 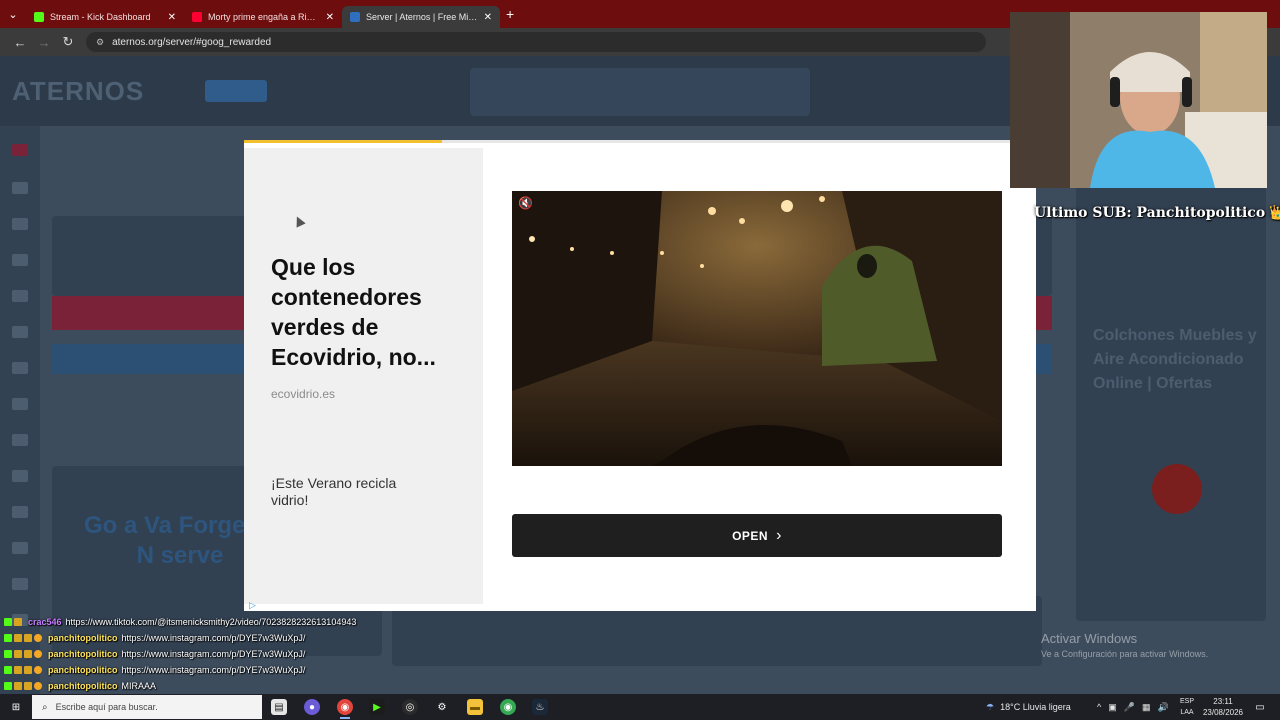 I want to click on aternos-favicon-icon, so click(x=355, y=17).